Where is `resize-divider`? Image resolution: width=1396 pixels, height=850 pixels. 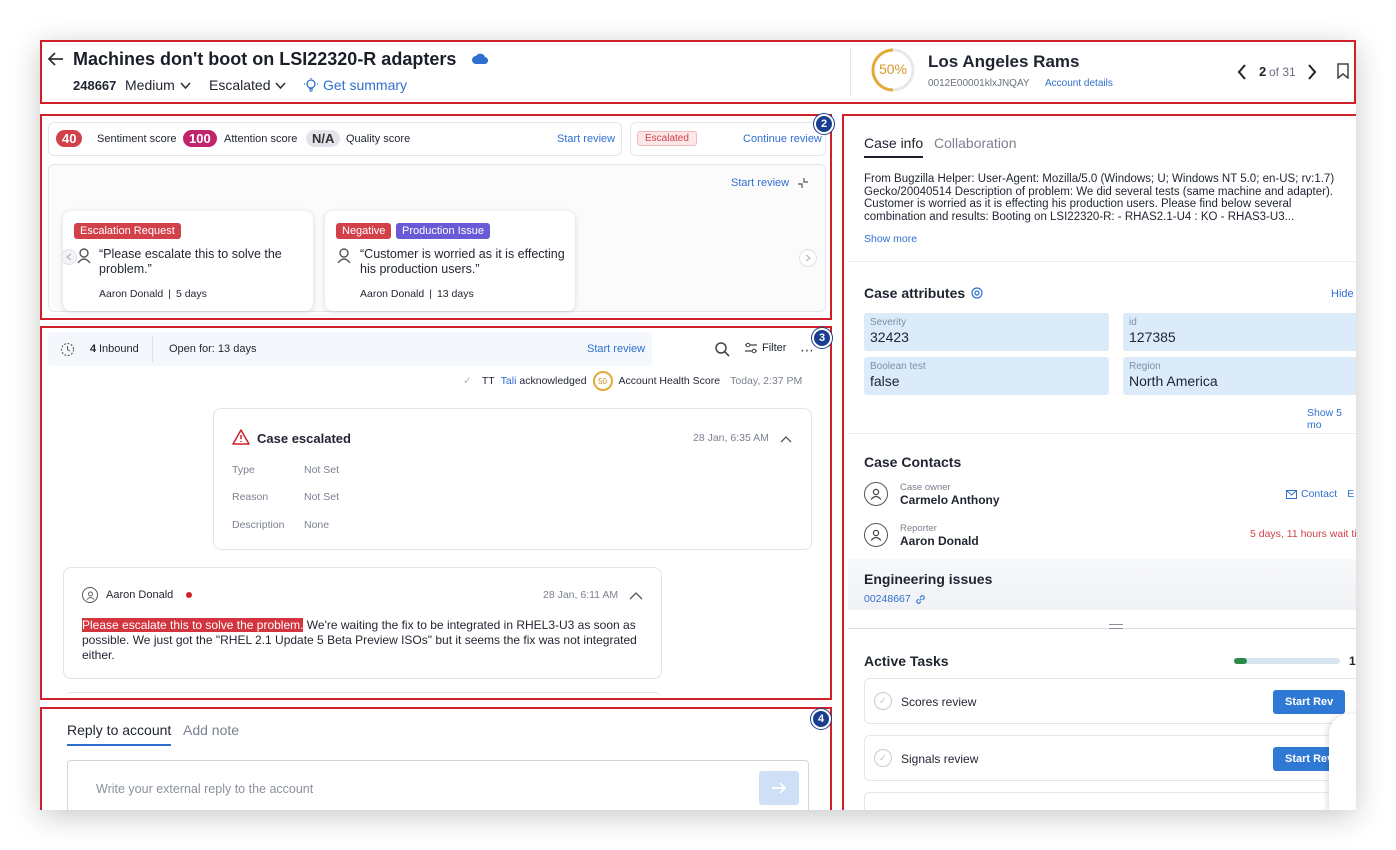 resize-divider is located at coordinates (1102, 628).